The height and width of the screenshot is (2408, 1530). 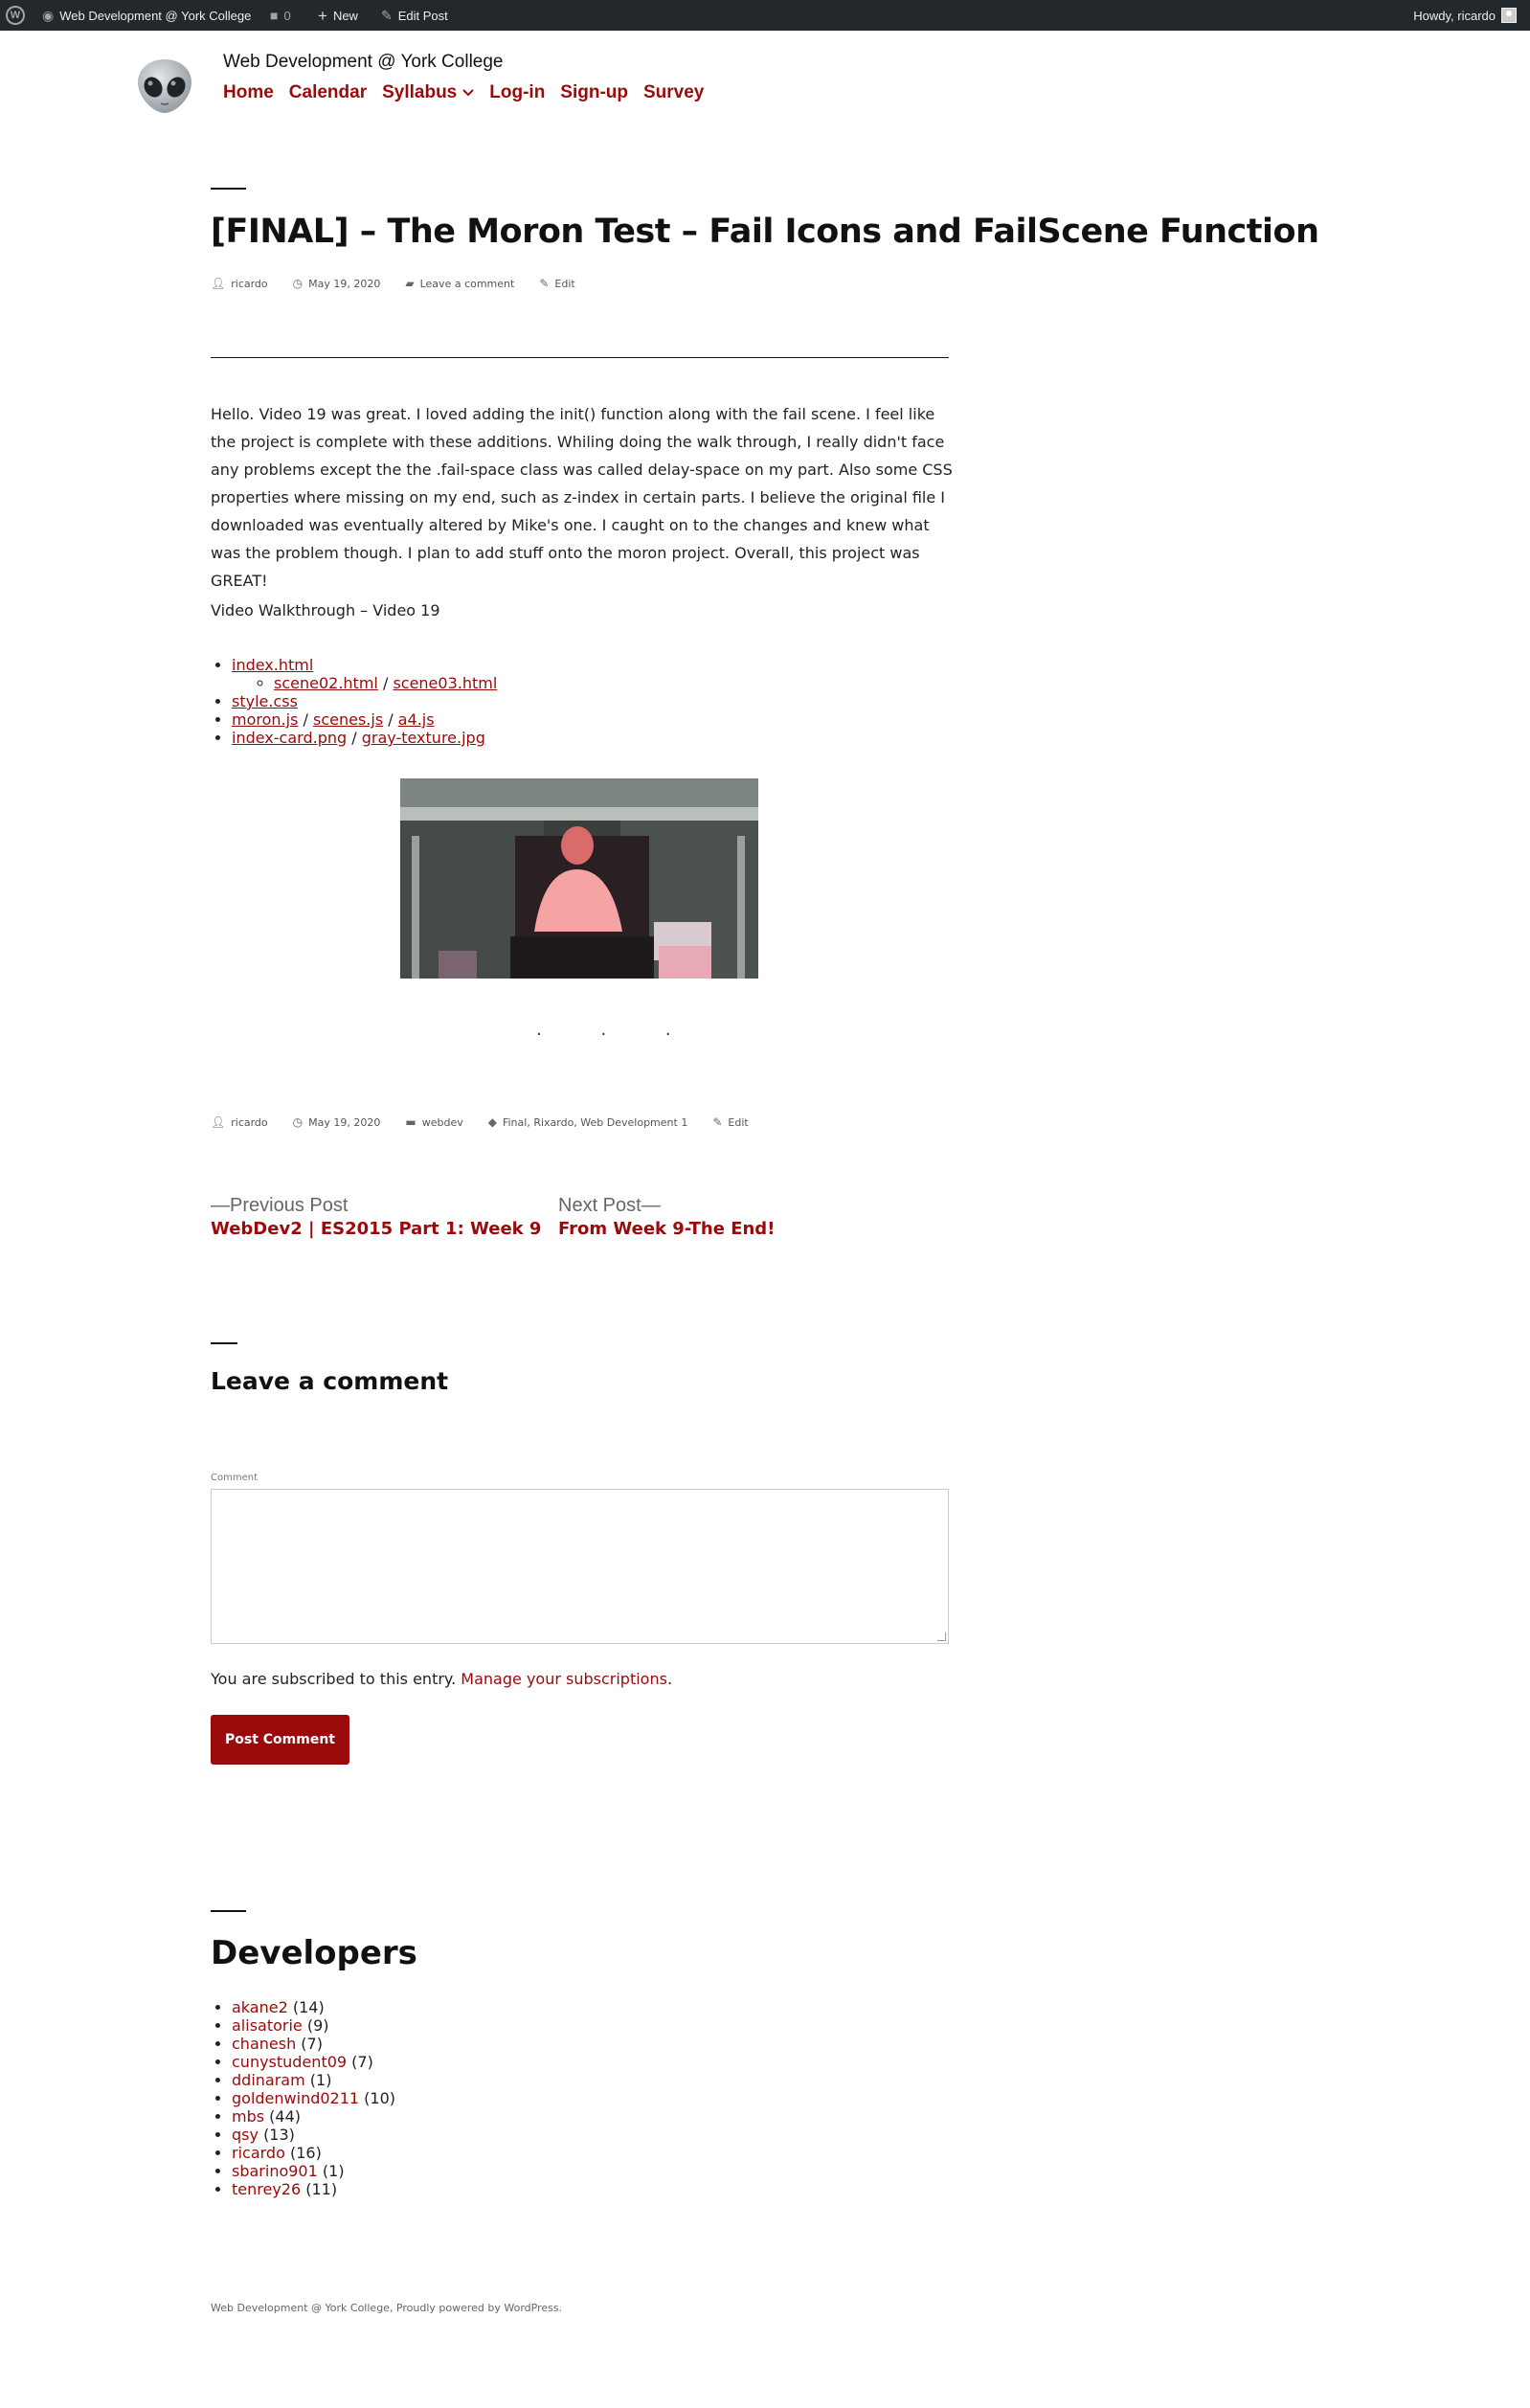 I want to click on new-content-link: + New, so click(x=338, y=16).